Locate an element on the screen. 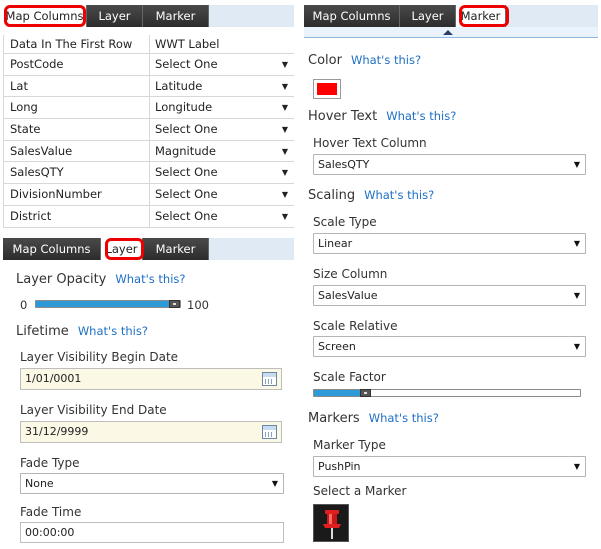 This screenshot has height=549, width=601. marker-type-select: PushPin ▼ is located at coordinates (449, 466).